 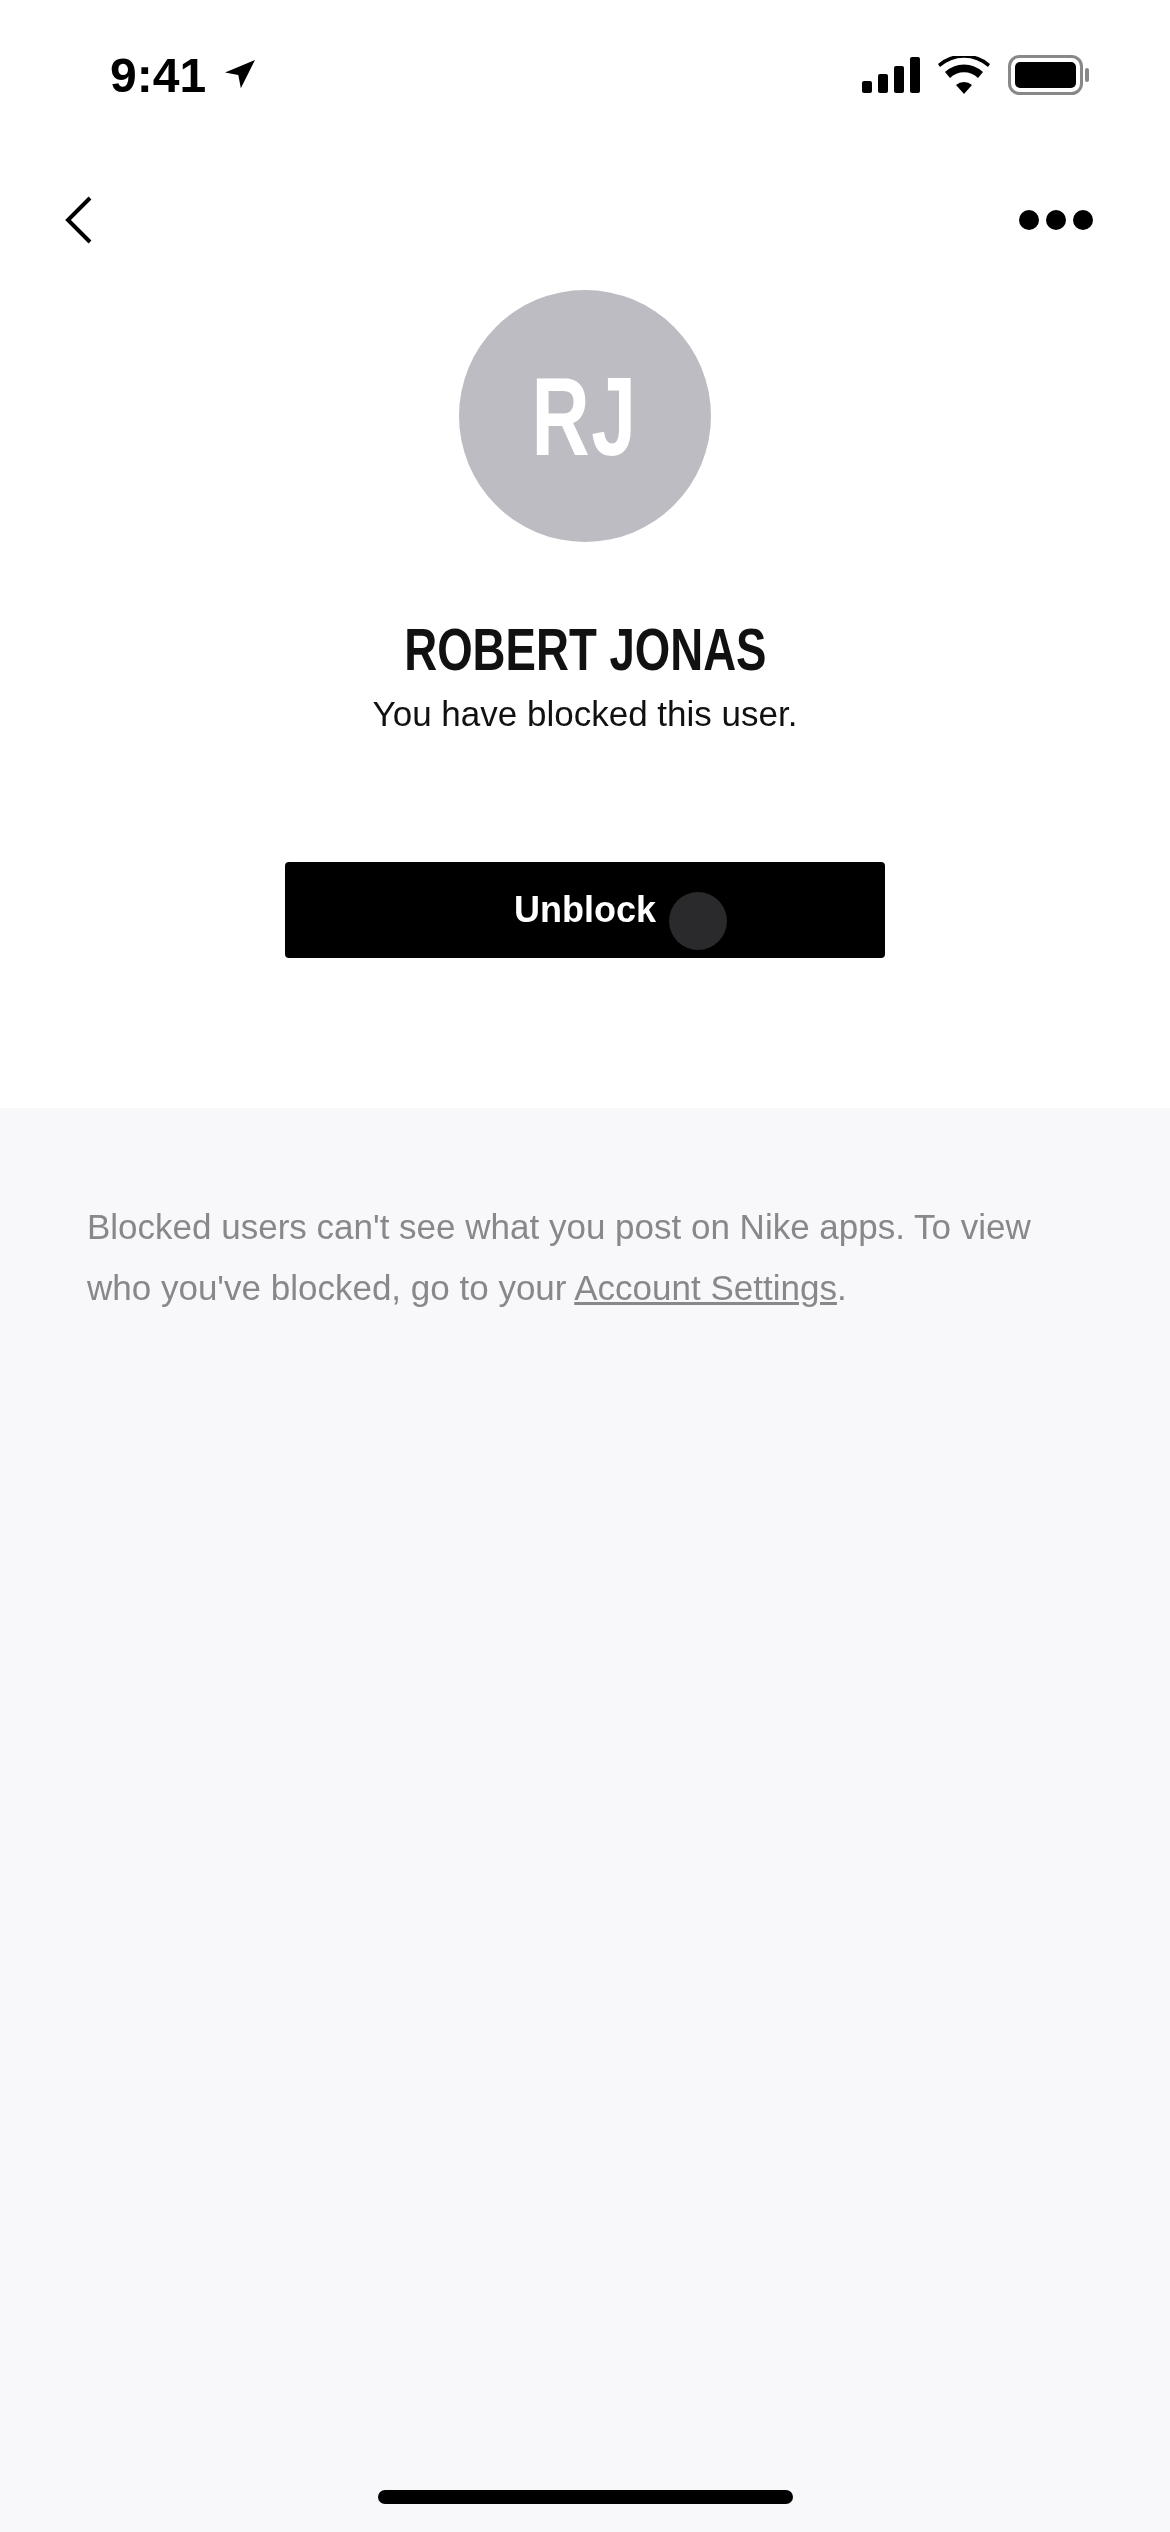 I want to click on wifi-icon, so click(x=964, y=75).